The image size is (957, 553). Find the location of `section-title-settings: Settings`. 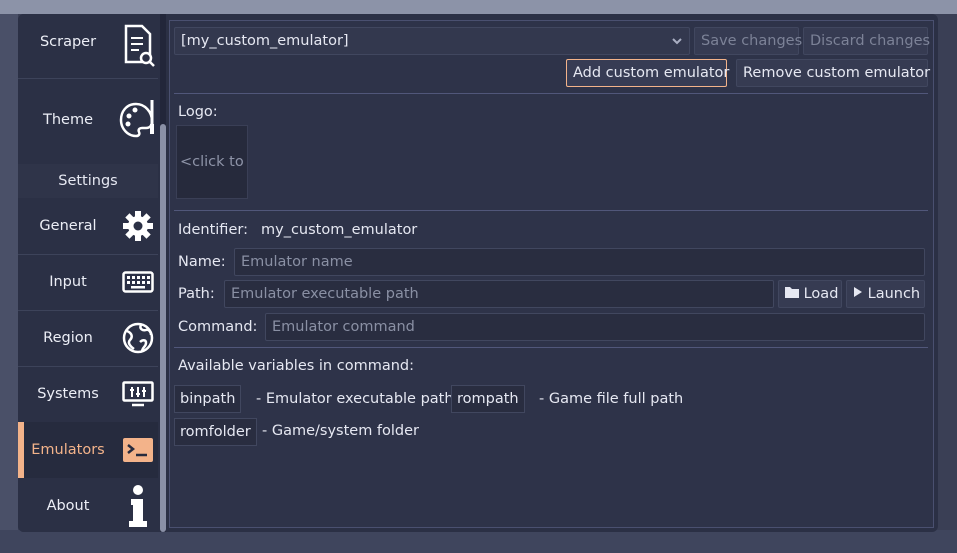

section-title-settings: Settings is located at coordinates (88, 181).